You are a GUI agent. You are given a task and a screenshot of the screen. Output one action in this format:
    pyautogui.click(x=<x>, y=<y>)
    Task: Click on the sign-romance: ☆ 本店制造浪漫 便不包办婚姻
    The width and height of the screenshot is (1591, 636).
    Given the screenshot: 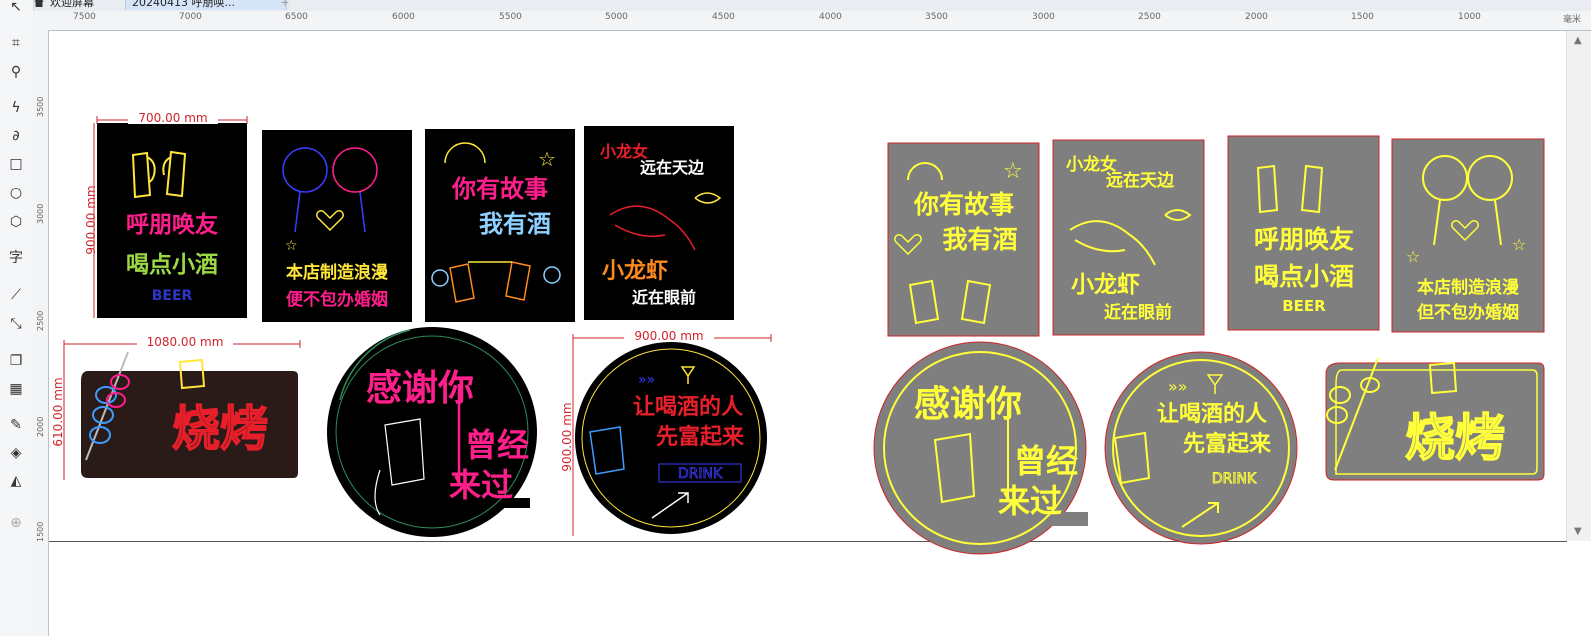 What is the action you would take?
    pyautogui.click(x=337, y=226)
    